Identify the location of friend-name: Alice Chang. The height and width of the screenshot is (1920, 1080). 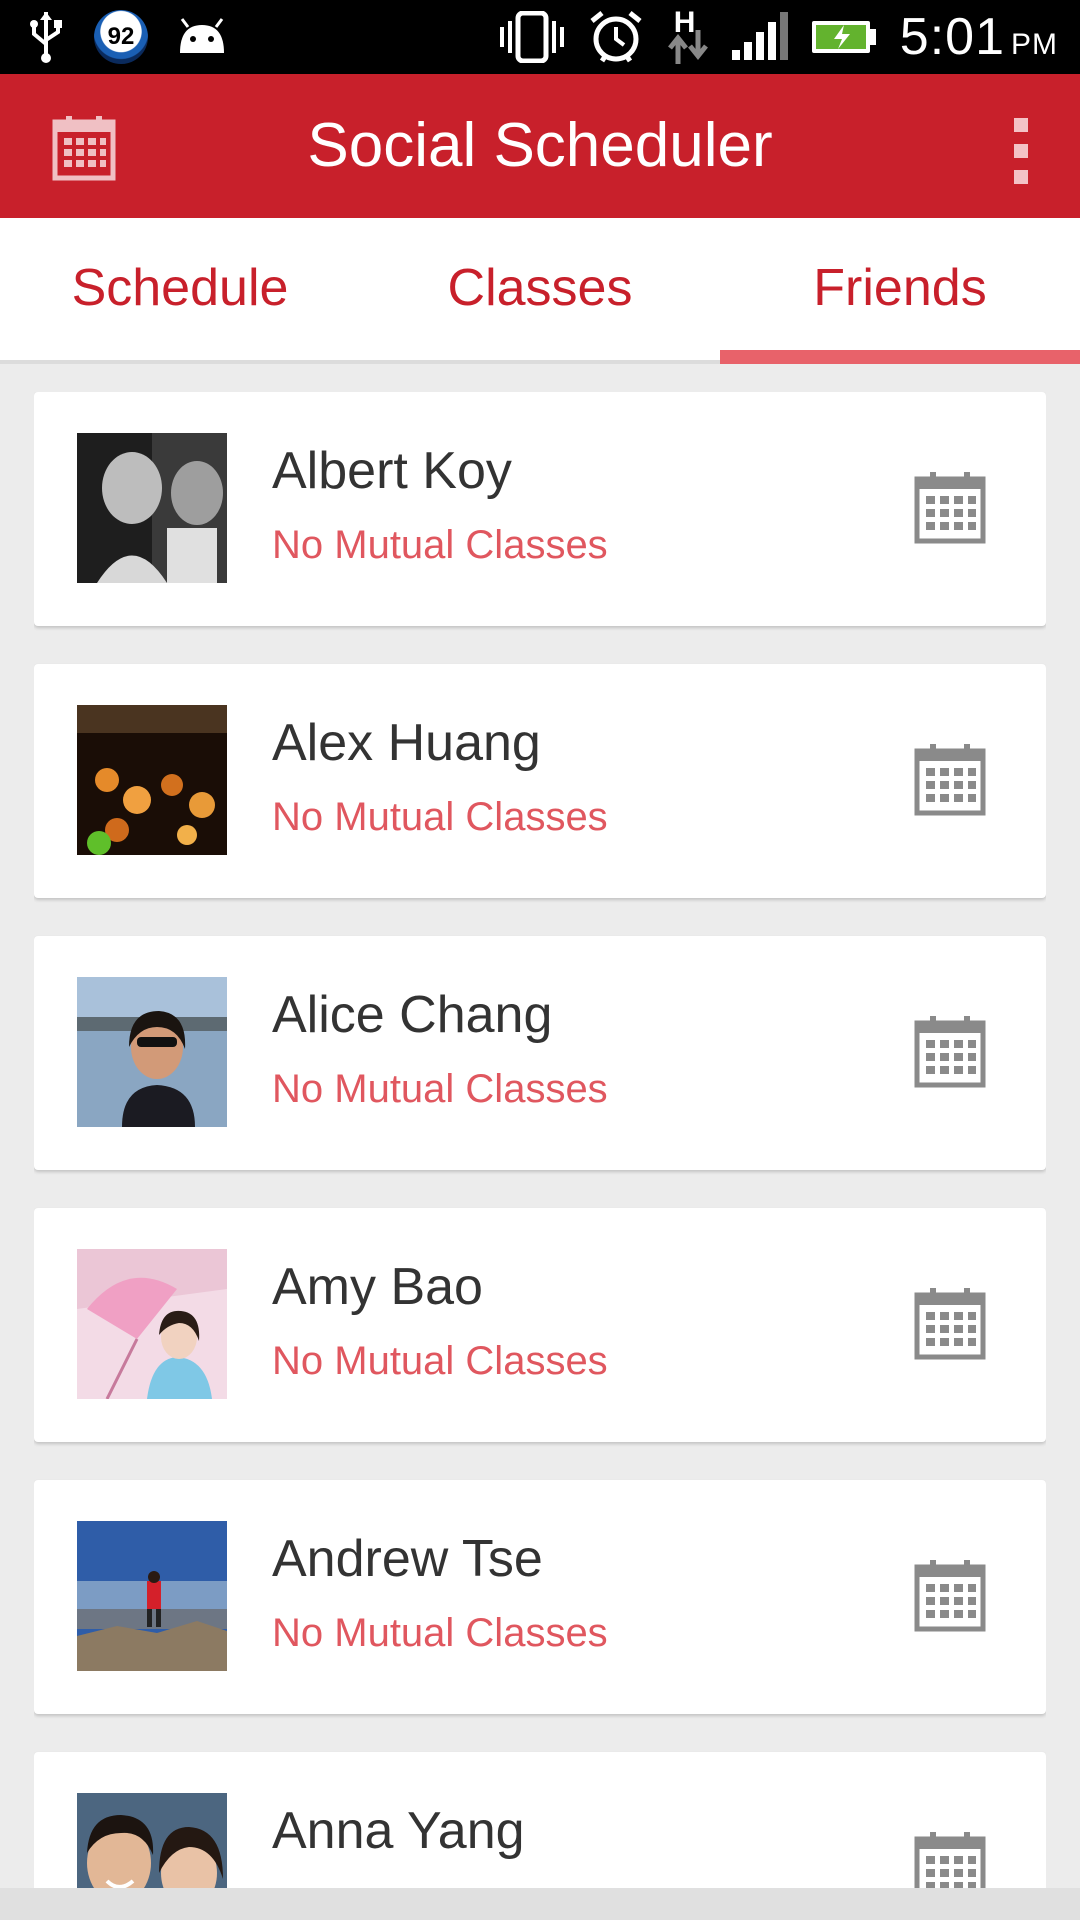
(412, 1015).